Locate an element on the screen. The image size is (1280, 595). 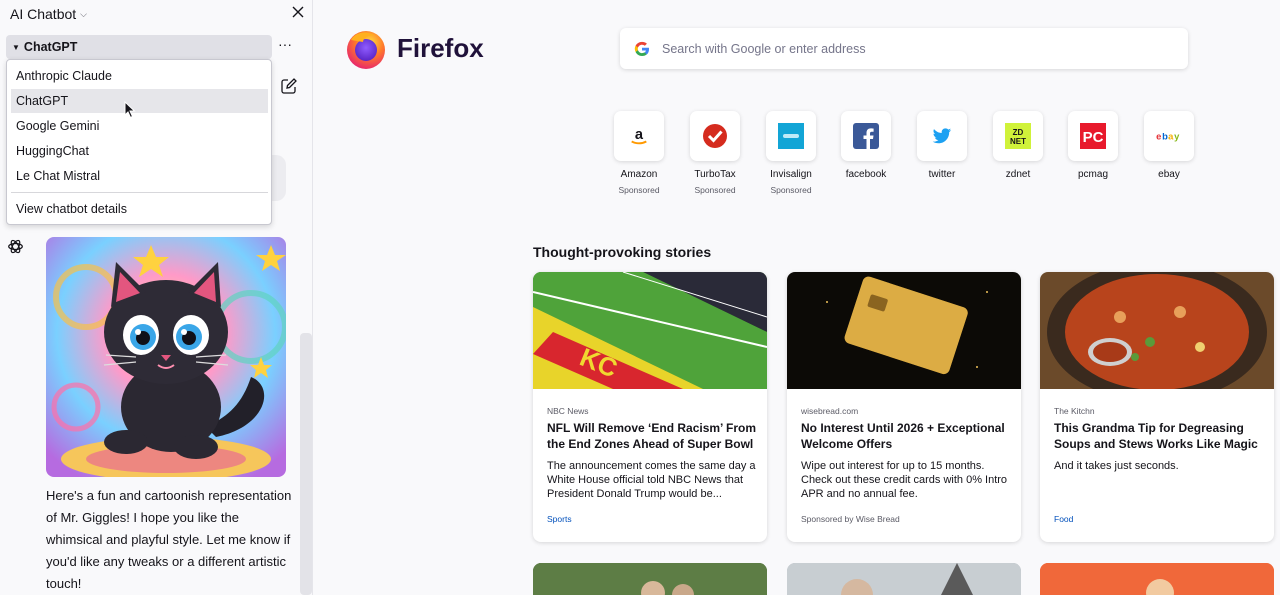
chevron-down-icon: ⌵ is located at coordinates (83, 14).